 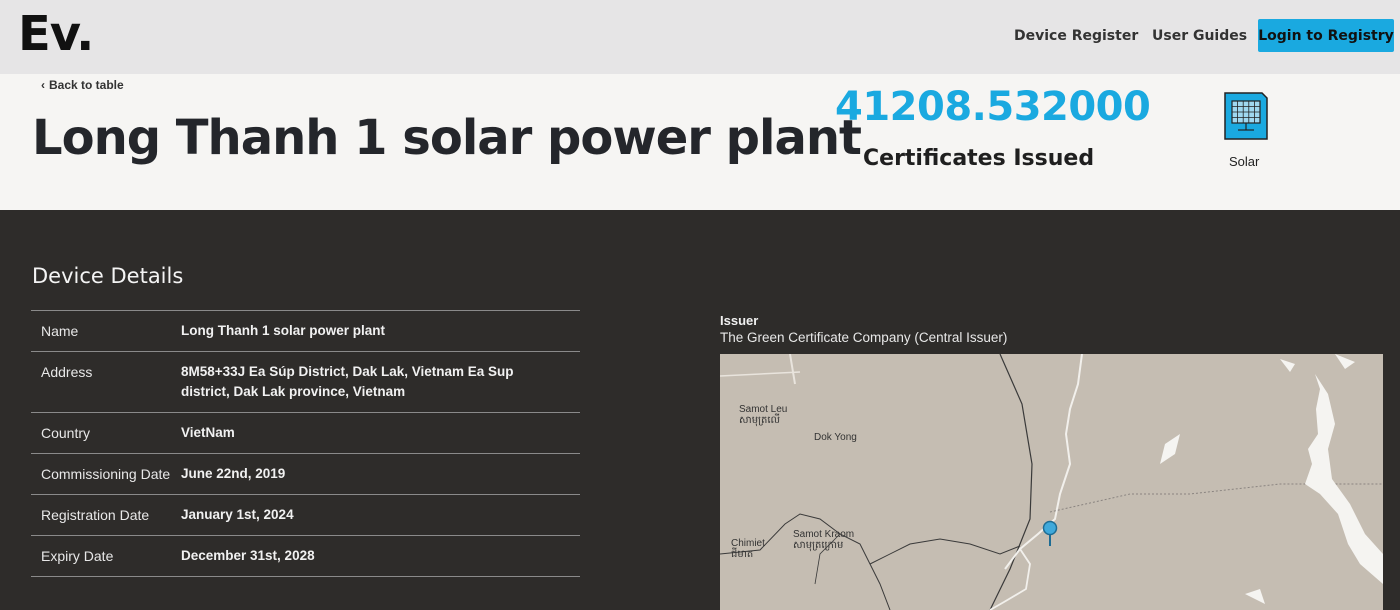 What do you see at coordinates (447, 138) in the screenshot?
I see `page-title: Long Thanh 1 solar power plant` at bounding box center [447, 138].